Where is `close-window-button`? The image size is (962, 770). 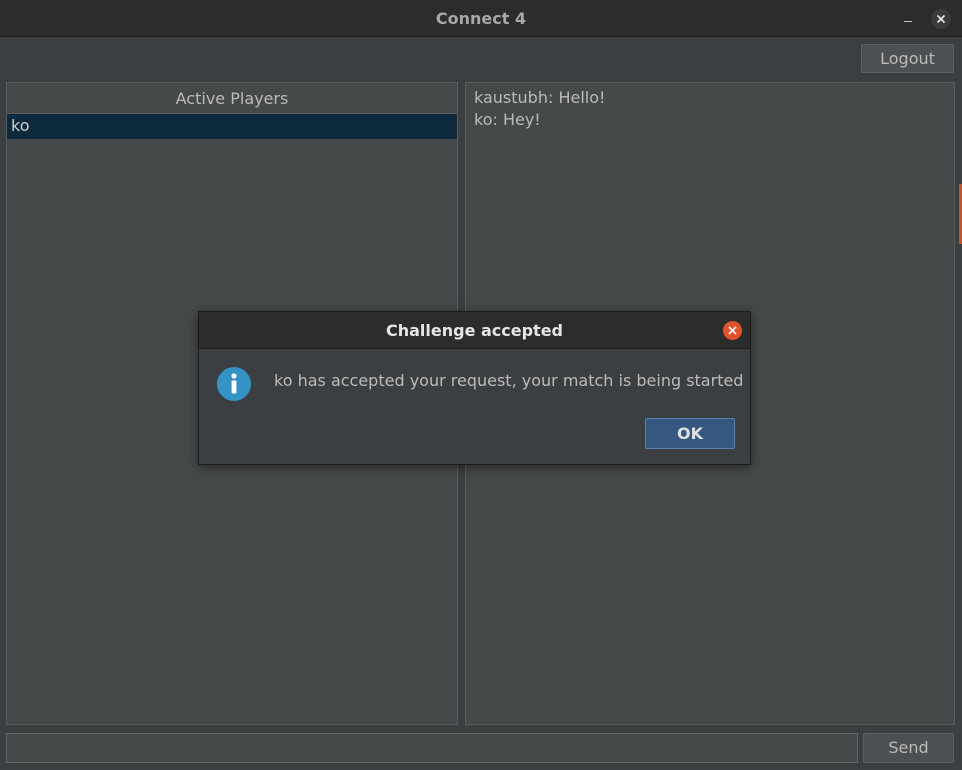
close-window-button is located at coordinates (941, 19).